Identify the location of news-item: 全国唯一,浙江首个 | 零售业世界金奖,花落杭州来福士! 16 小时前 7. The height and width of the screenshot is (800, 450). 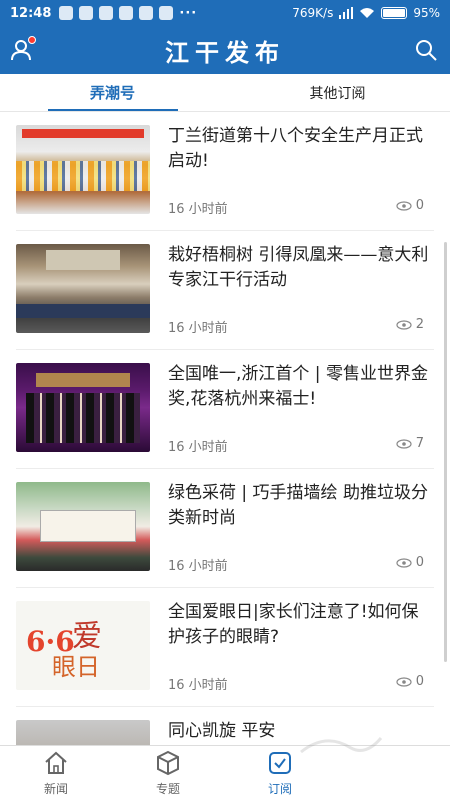
(225, 409).